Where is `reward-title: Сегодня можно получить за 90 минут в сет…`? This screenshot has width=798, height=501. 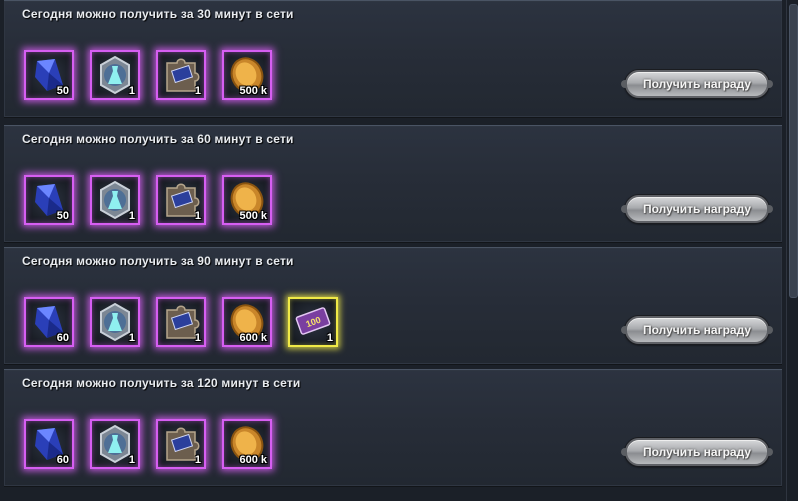
reward-title: Сегодня можно получить за 90 минут в сет… is located at coordinates (158, 261).